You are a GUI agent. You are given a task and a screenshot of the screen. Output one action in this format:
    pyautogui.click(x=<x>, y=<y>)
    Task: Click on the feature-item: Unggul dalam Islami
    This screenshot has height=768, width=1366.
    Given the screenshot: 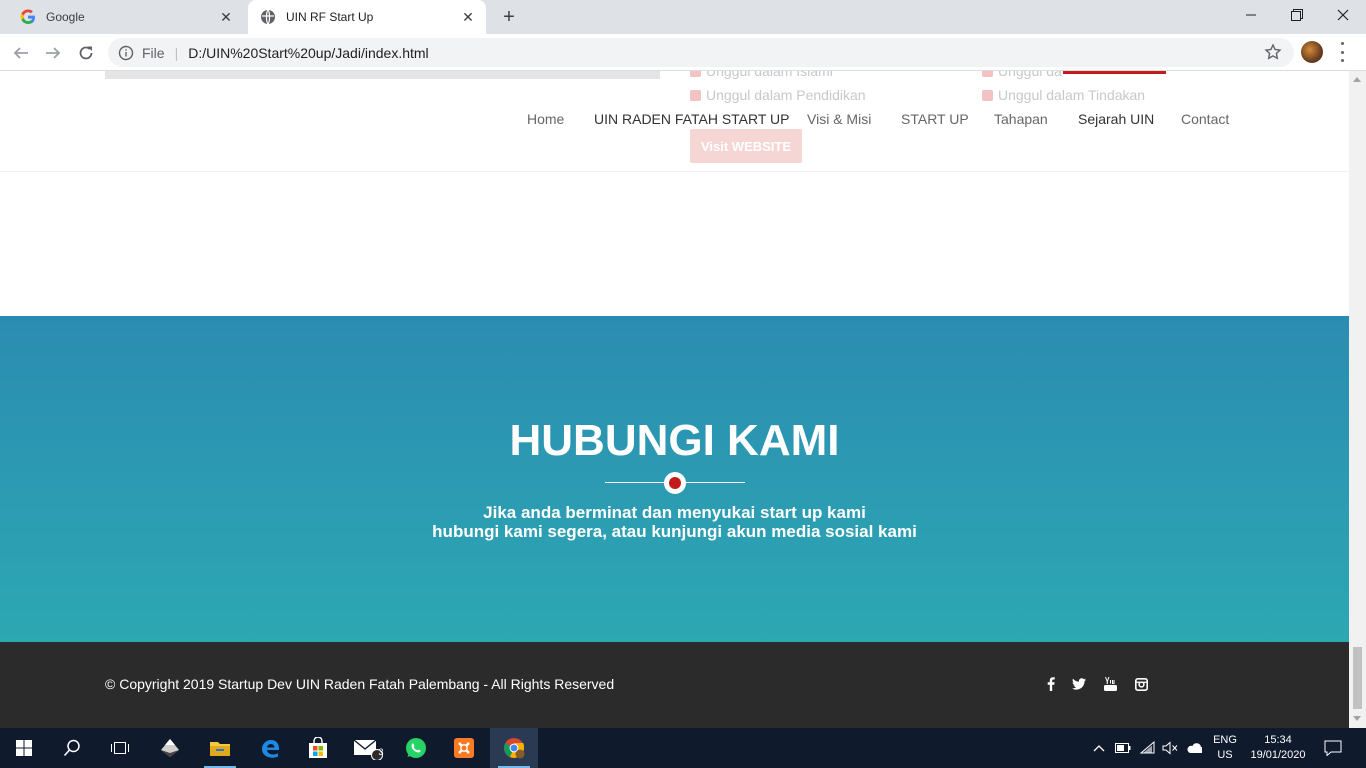 What is the action you would take?
    pyautogui.click(x=761, y=75)
    